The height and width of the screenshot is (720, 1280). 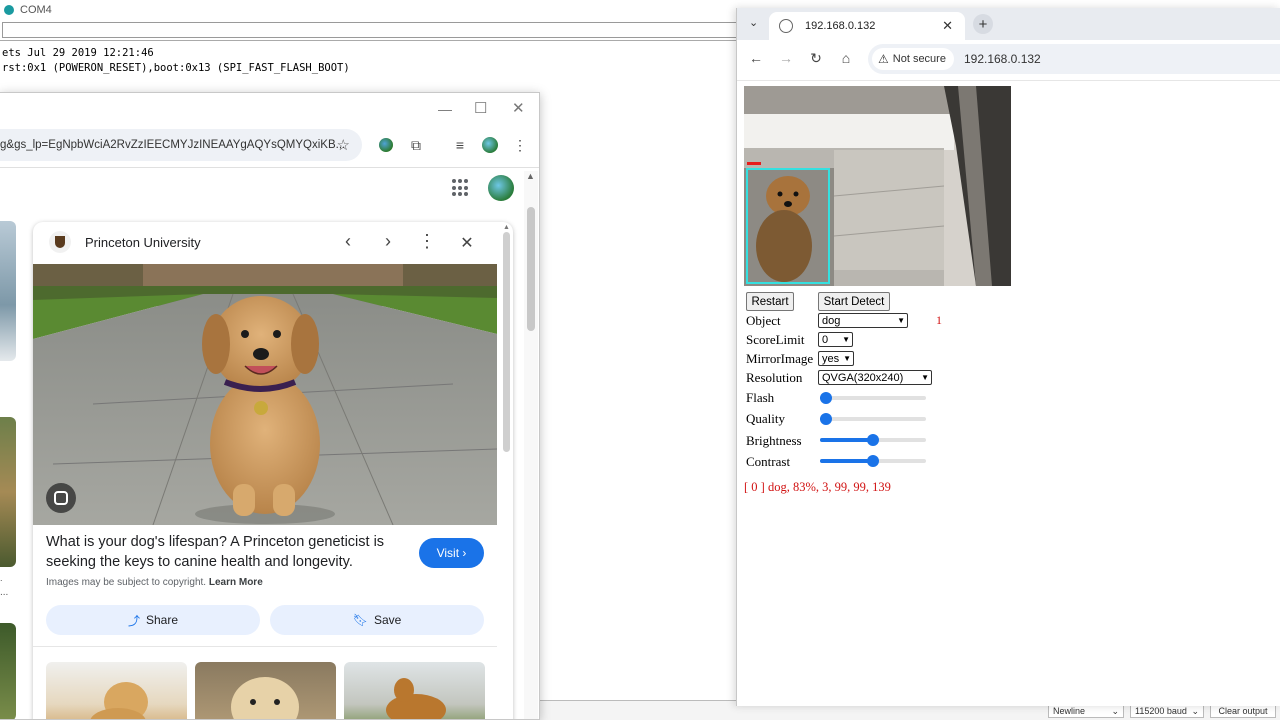 I want to click on forward-arrow-icon: →, so click(x=786, y=58).